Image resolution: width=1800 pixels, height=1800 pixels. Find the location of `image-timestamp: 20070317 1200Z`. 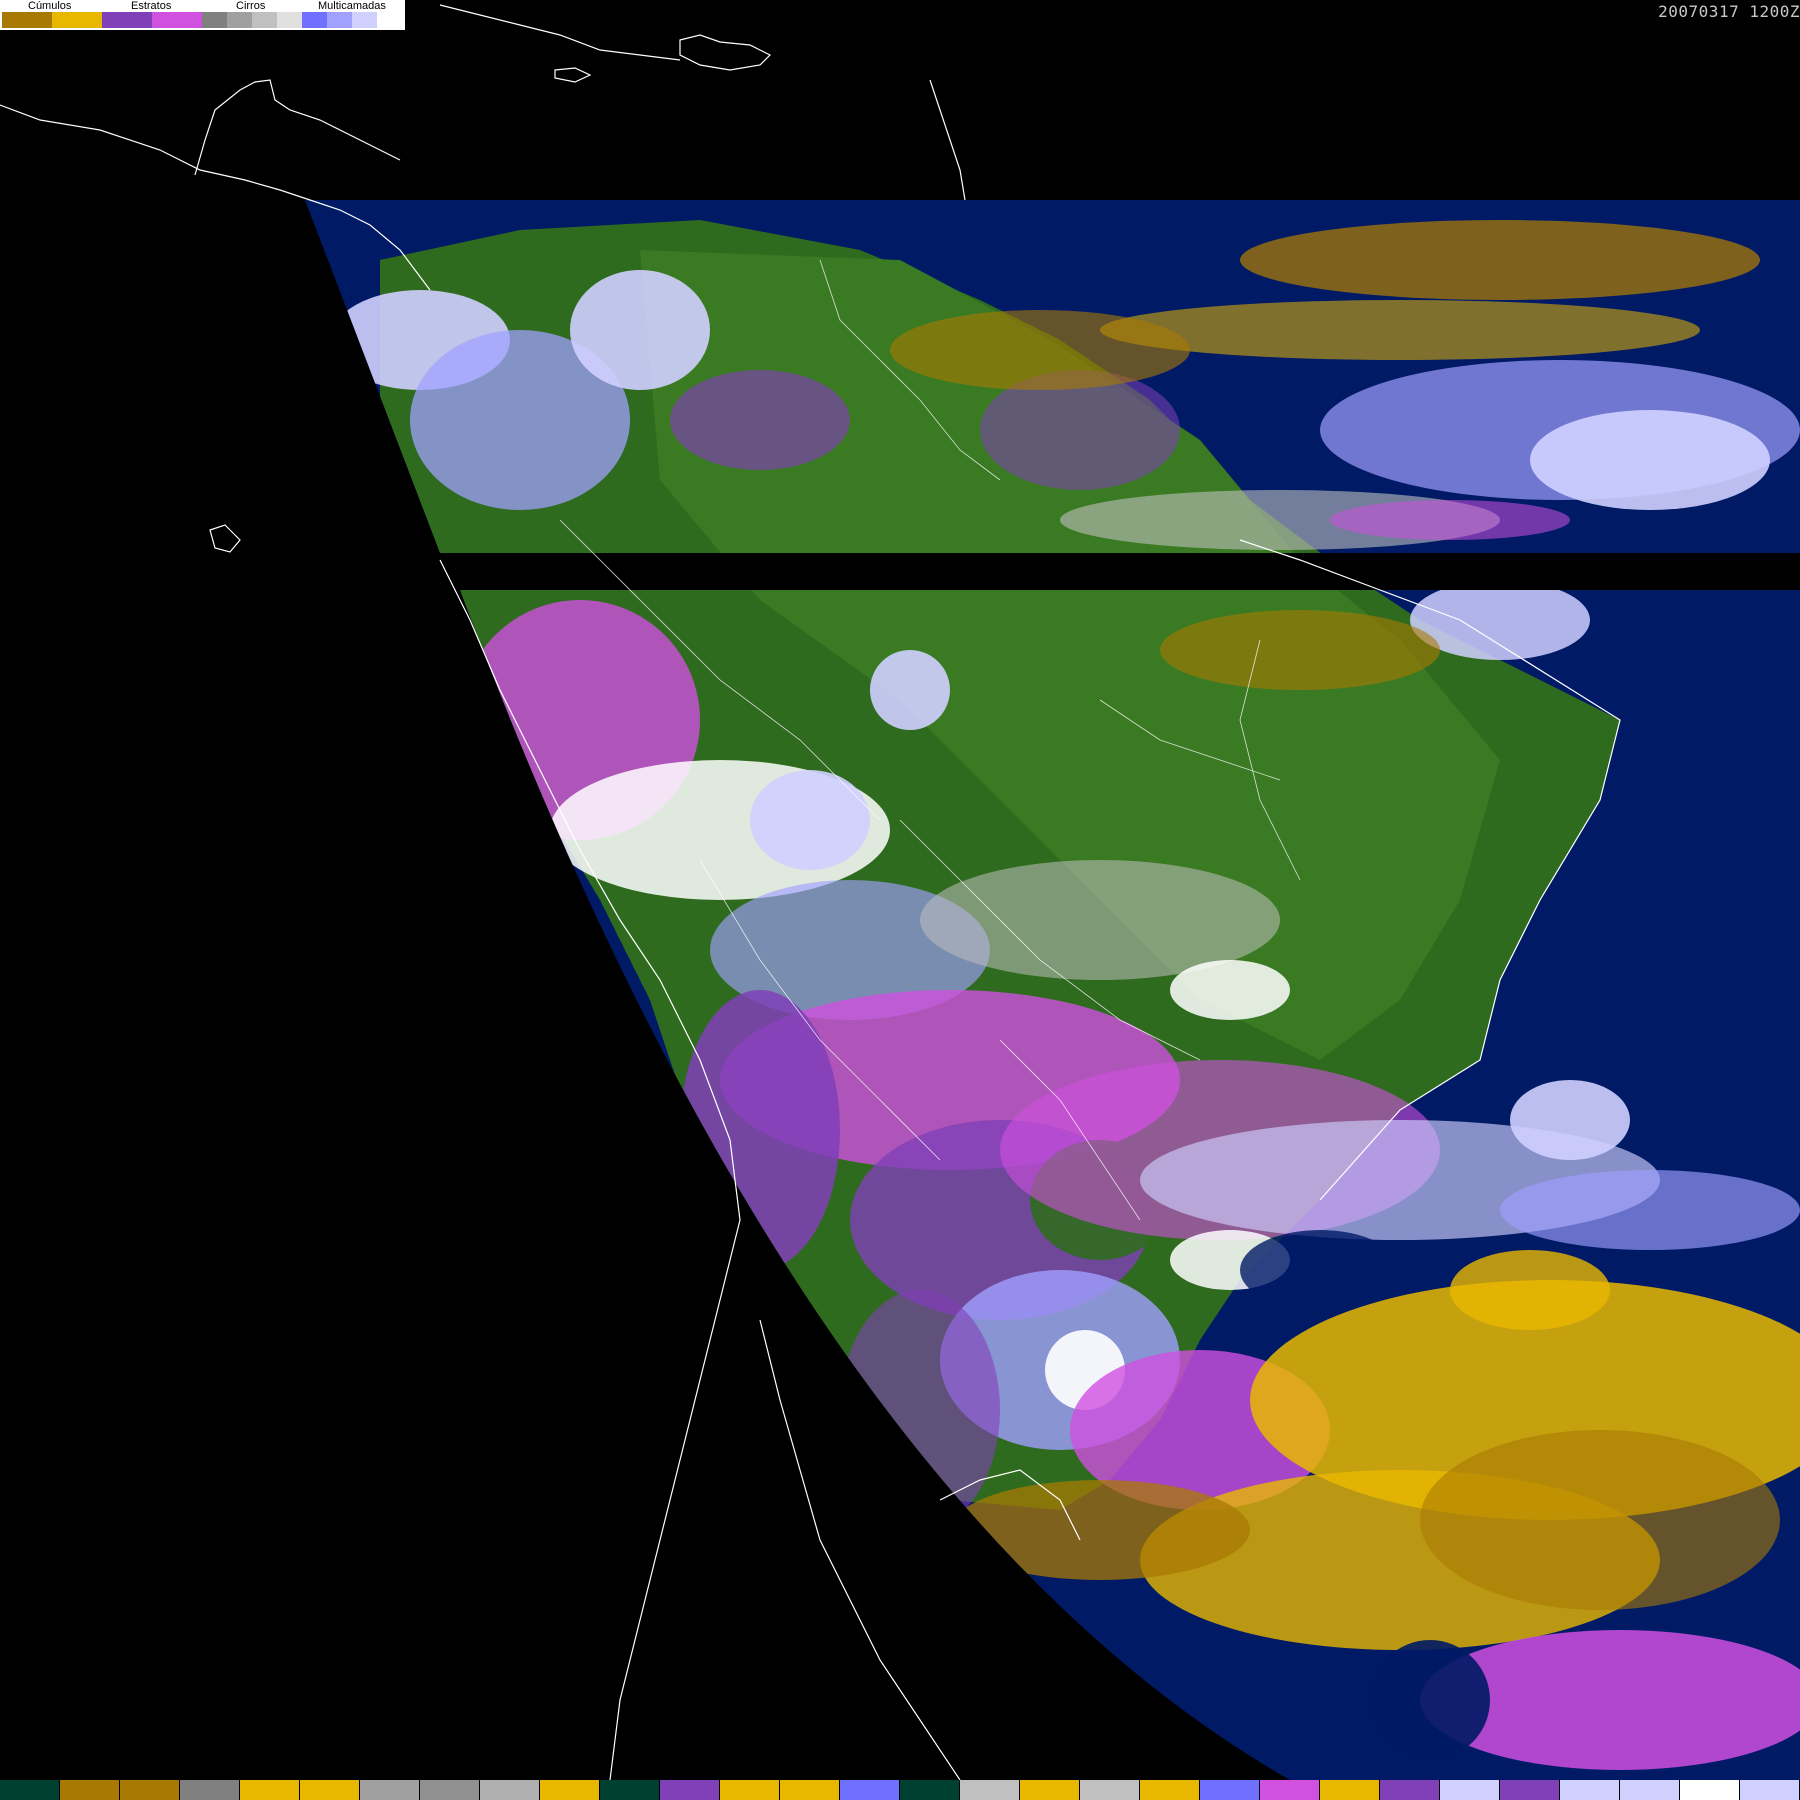

image-timestamp: 20070317 1200Z is located at coordinates (1729, 11).